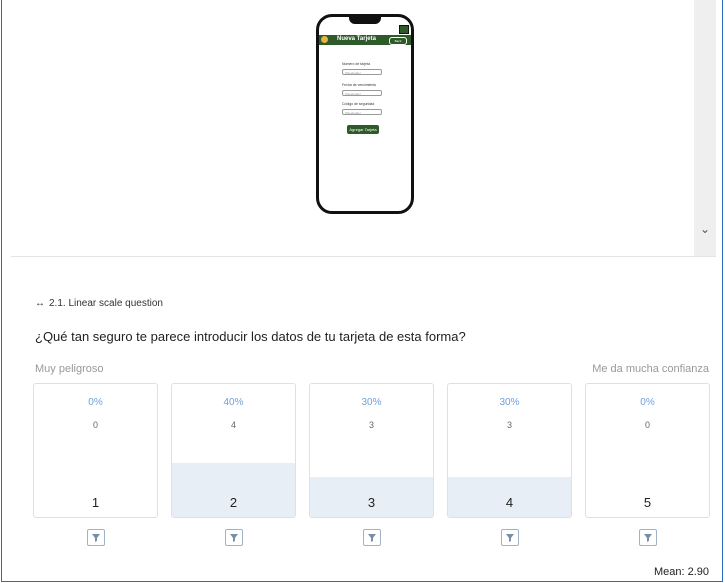  Describe the element at coordinates (371, 450) in the screenshot. I see `scale-option-3: 30% 3 3` at that location.